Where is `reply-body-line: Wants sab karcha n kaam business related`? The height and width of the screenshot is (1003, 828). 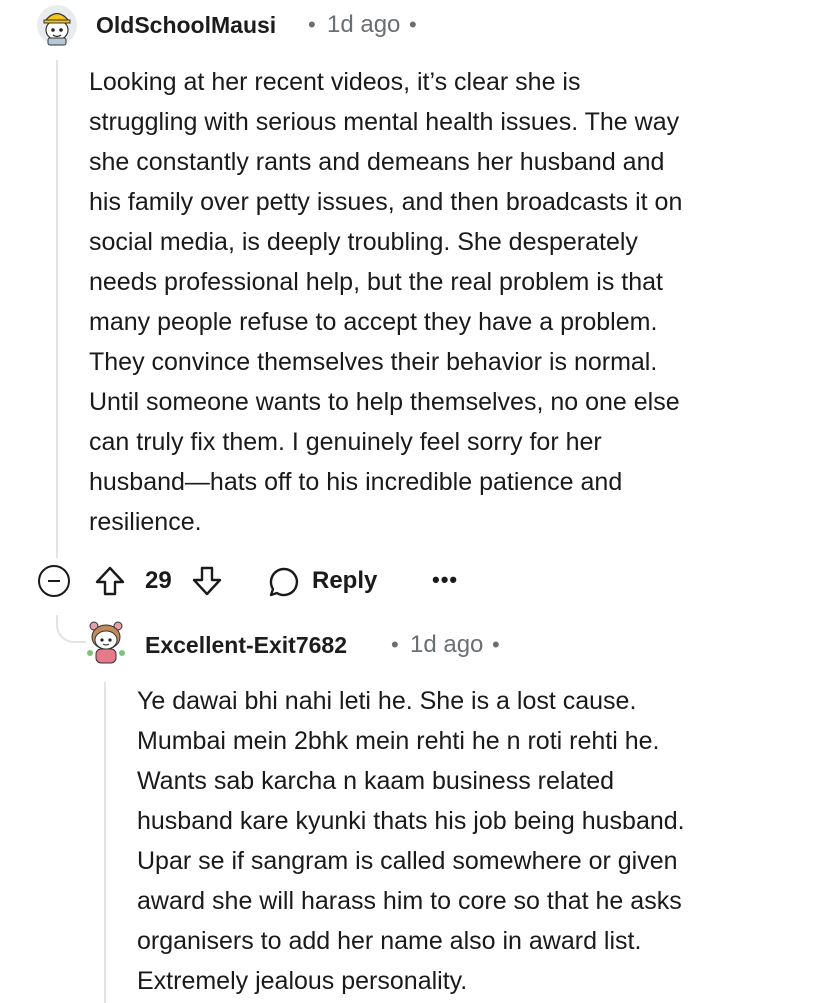 reply-body-line: Wants sab karcha n kaam business related is located at coordinates (376, 781).